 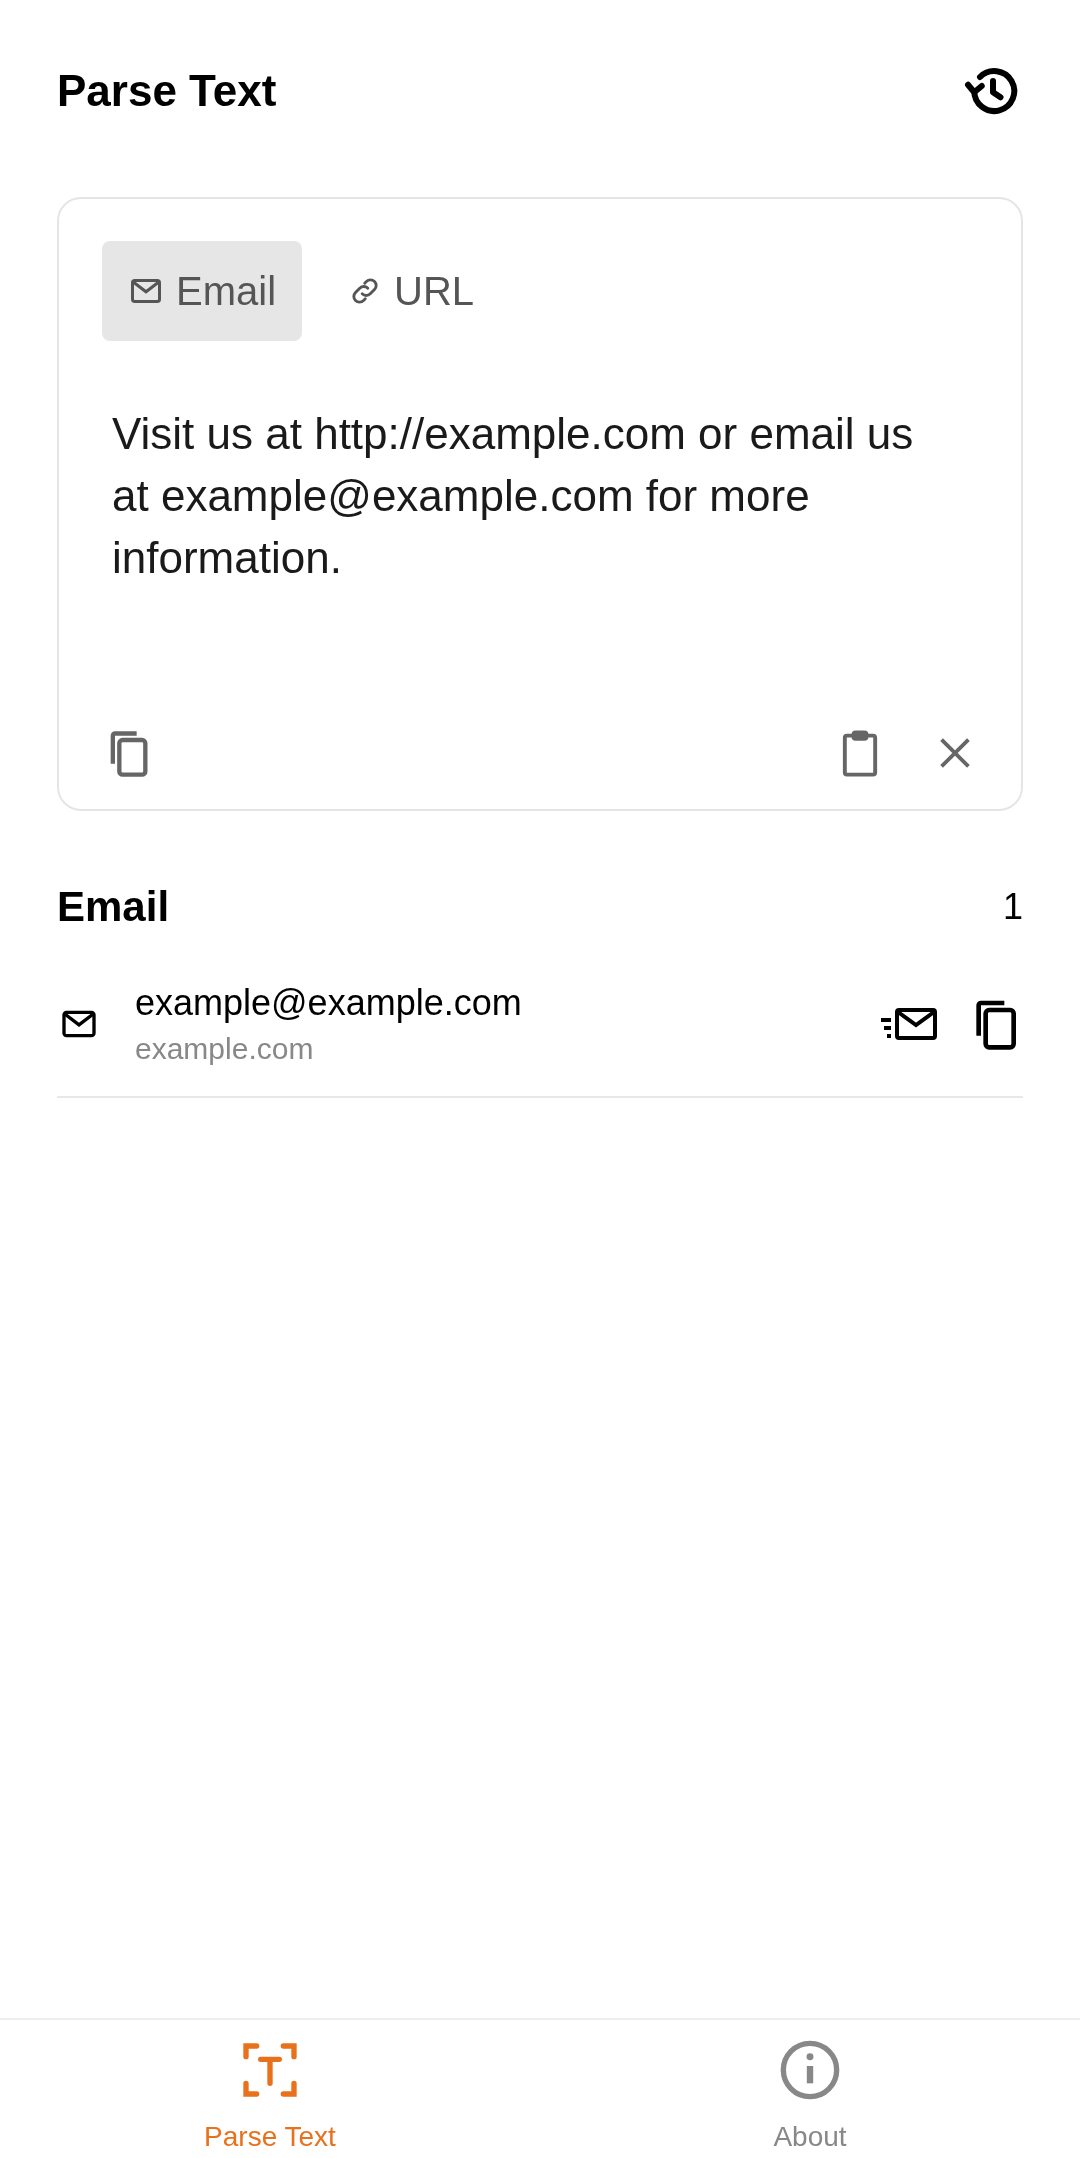 I want to click on text-input: Visit us at http://example.com or email us at example@example.com for more information., so click(x=540, y=496).